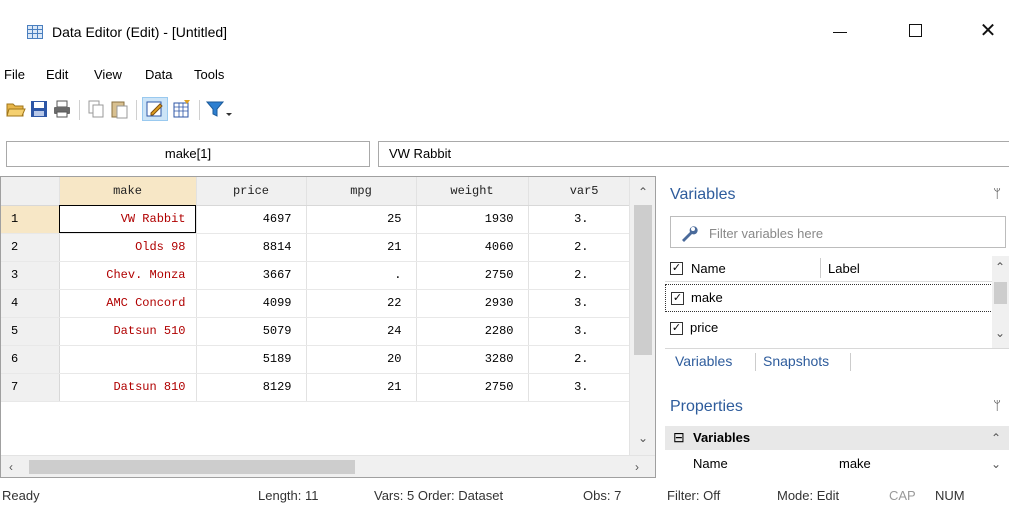  I want to click on tab-divider, so click(755, 362).